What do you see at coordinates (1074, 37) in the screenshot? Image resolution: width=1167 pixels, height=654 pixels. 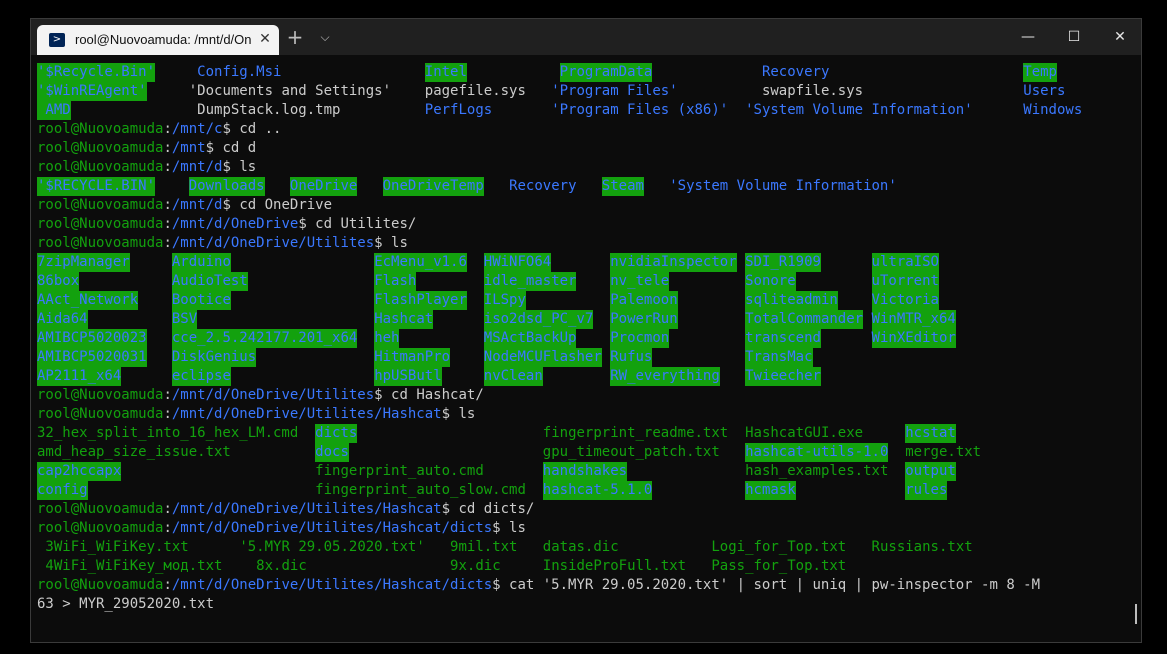 I see `maximize-button: ☐` at bounding box center [1074, 37].